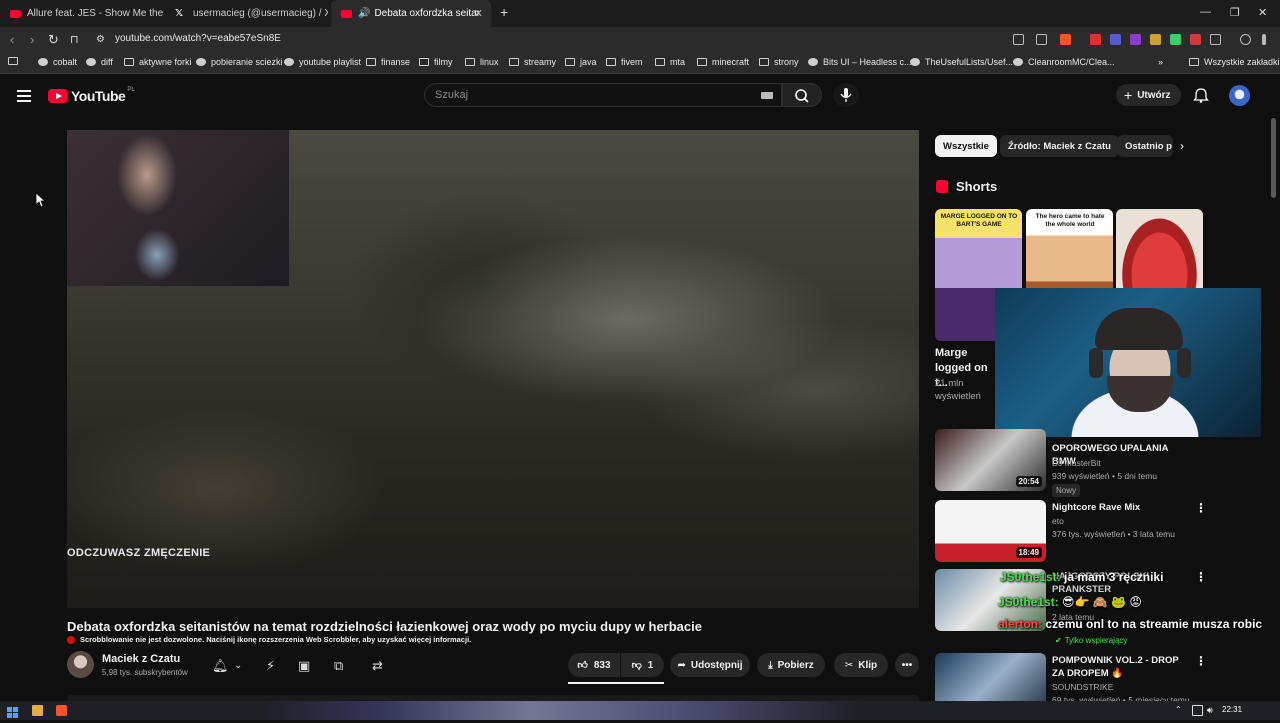  What do you see at coordinates (304, 666) in the screenshot?
I see `image-icon: ▣` at bounding box center [304, 666].